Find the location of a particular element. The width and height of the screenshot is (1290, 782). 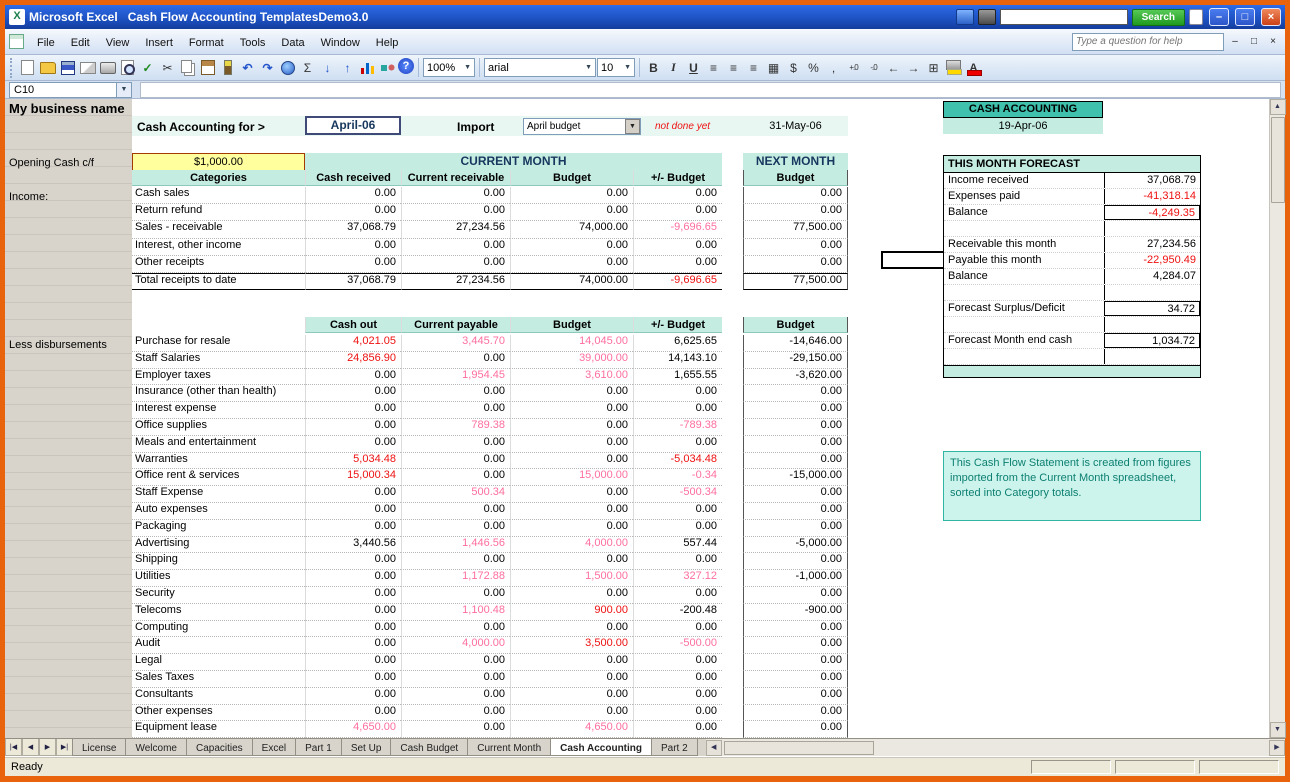

cell: 27,234.56 is located at coordinates (455, 281).